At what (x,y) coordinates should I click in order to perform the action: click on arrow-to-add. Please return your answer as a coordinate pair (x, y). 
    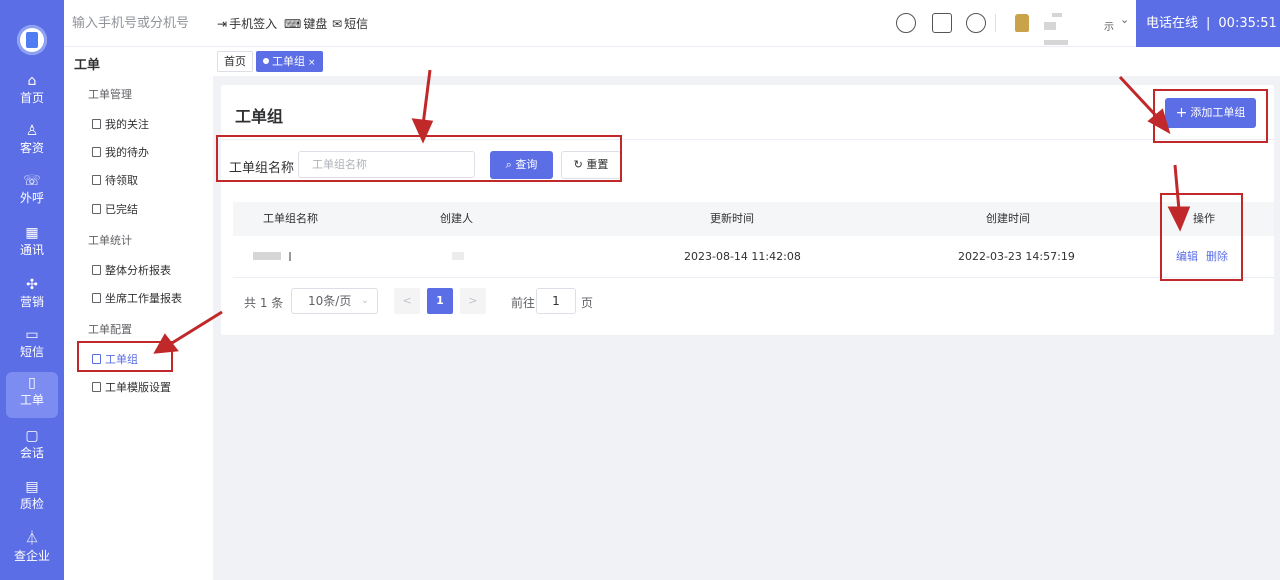
    Looking at the image, I should click on (1140, 98).